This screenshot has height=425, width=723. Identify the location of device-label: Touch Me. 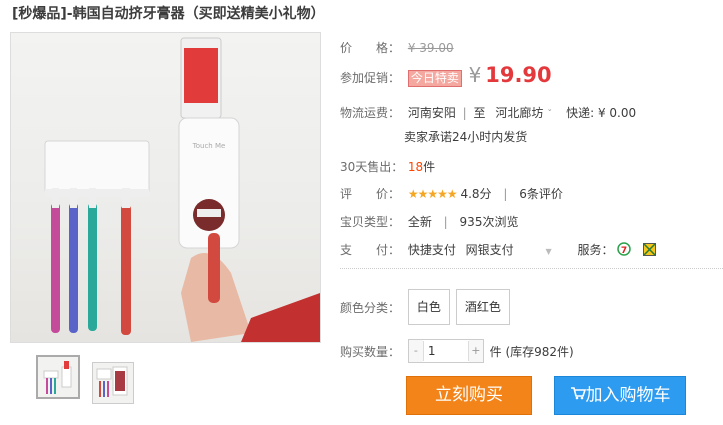
(209, 146).